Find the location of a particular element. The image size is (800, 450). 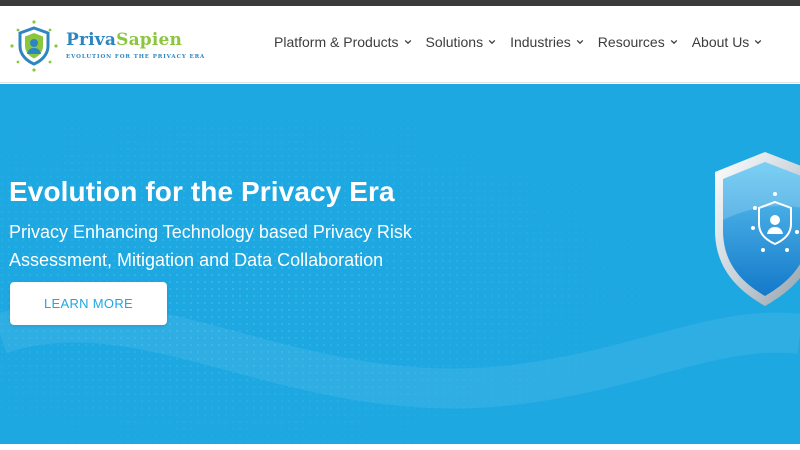

brand-tagline: EVOLUTION FOR THE PRIVACY ERA is located at coordinates (136, 57).